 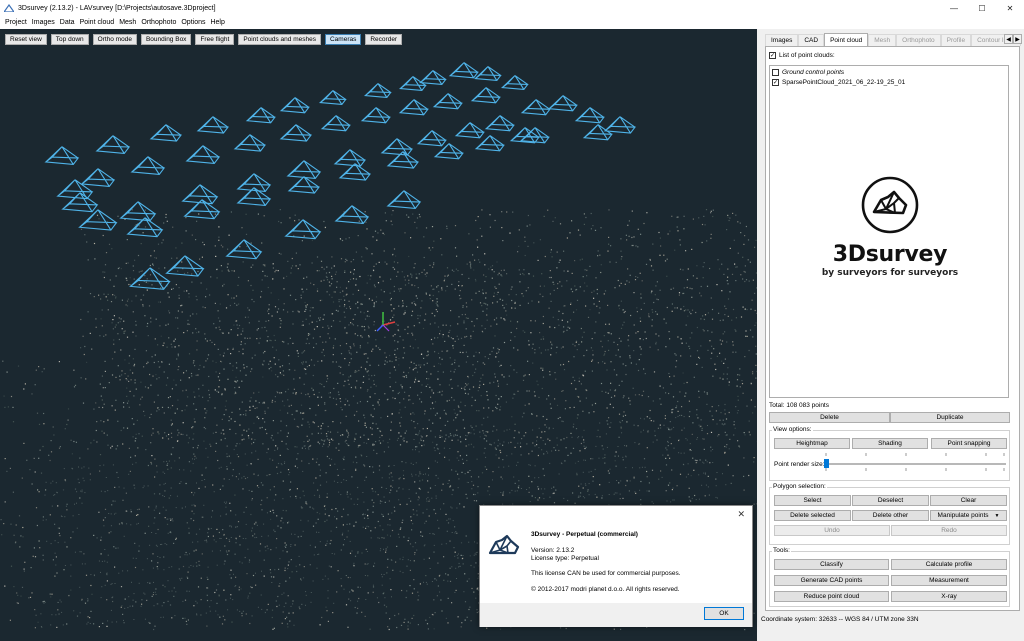 What do you see at coordinates (775, 82) in the screenshot?
I see `sparse-cloud-checkbox: ✓` at bounding box center [775, 82].